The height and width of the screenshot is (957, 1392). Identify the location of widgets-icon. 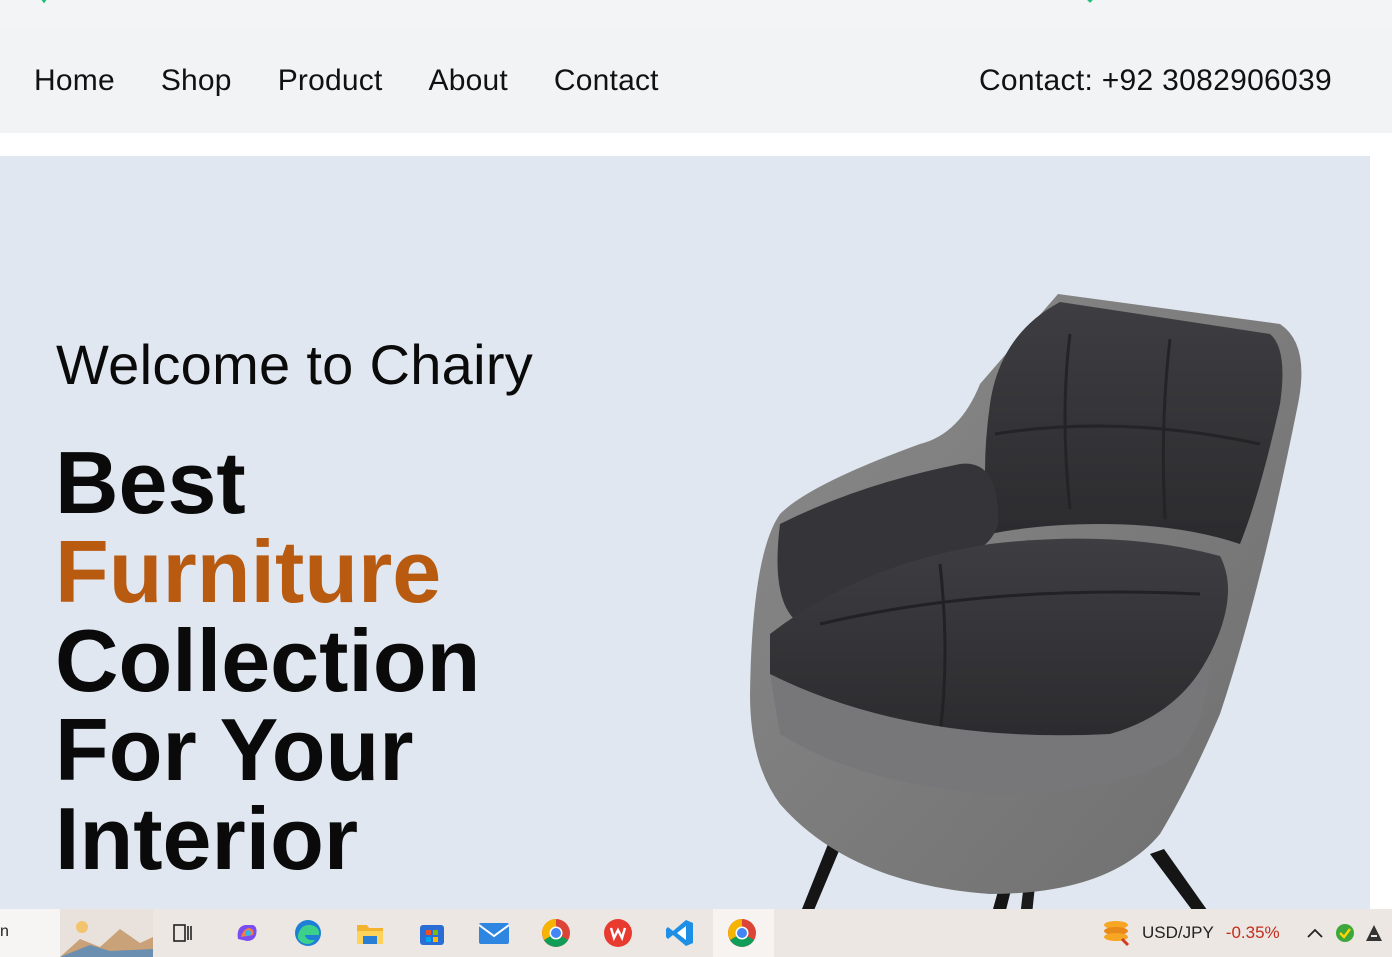
(106, 933).